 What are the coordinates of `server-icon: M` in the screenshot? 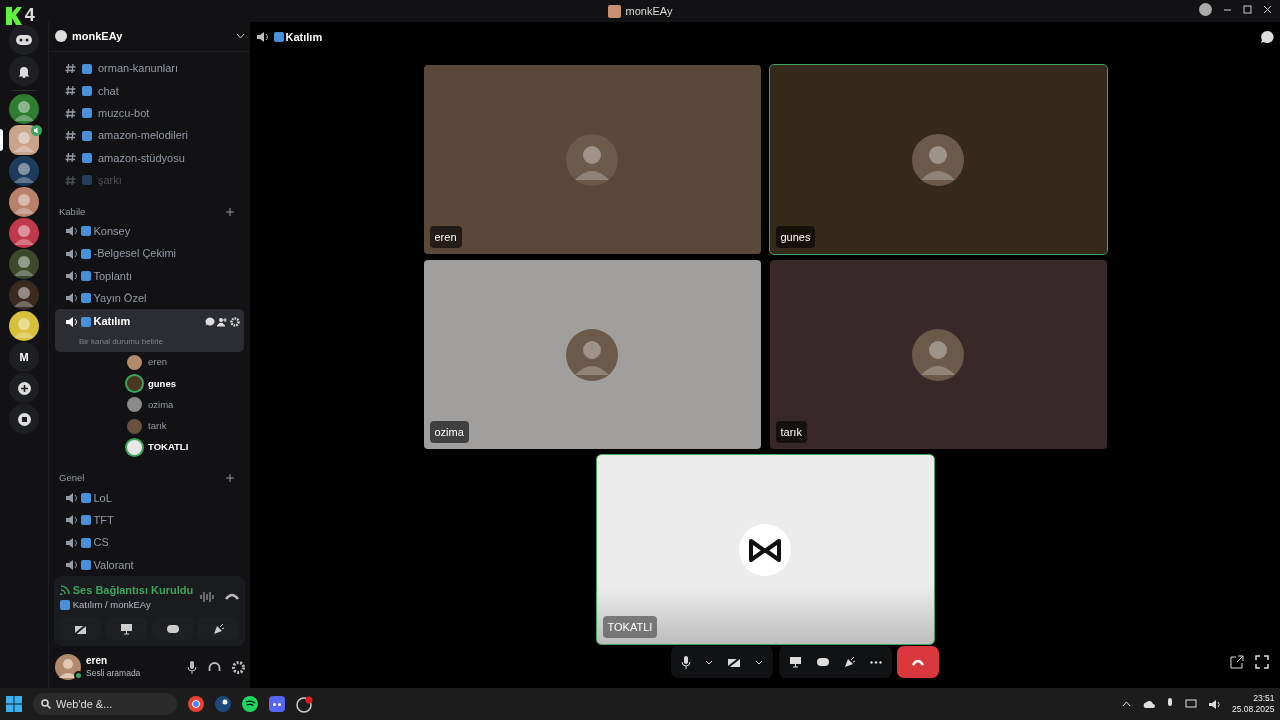 It's located at (24, 357).